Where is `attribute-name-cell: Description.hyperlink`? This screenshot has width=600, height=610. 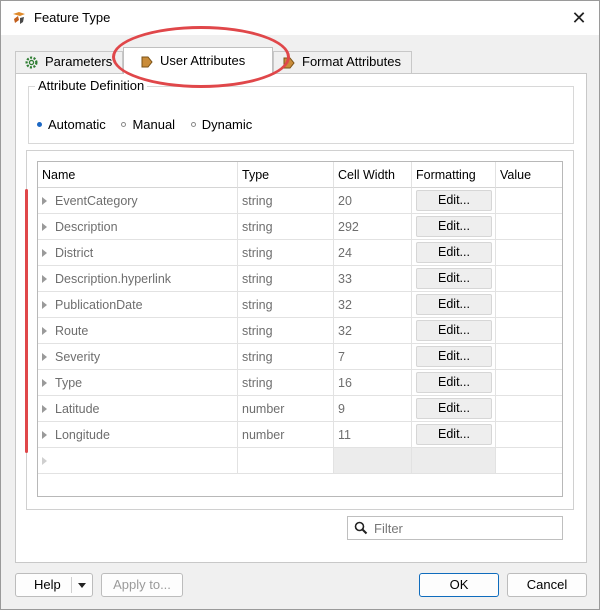 attribute-name-cell: Description.hyperlink is located at coordinates (138, 279).